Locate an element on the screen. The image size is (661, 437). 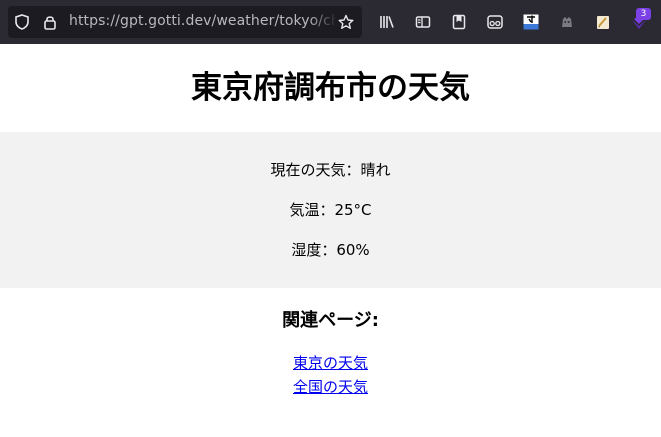
bookmark-star-icon is located at coordinates (346, 22).